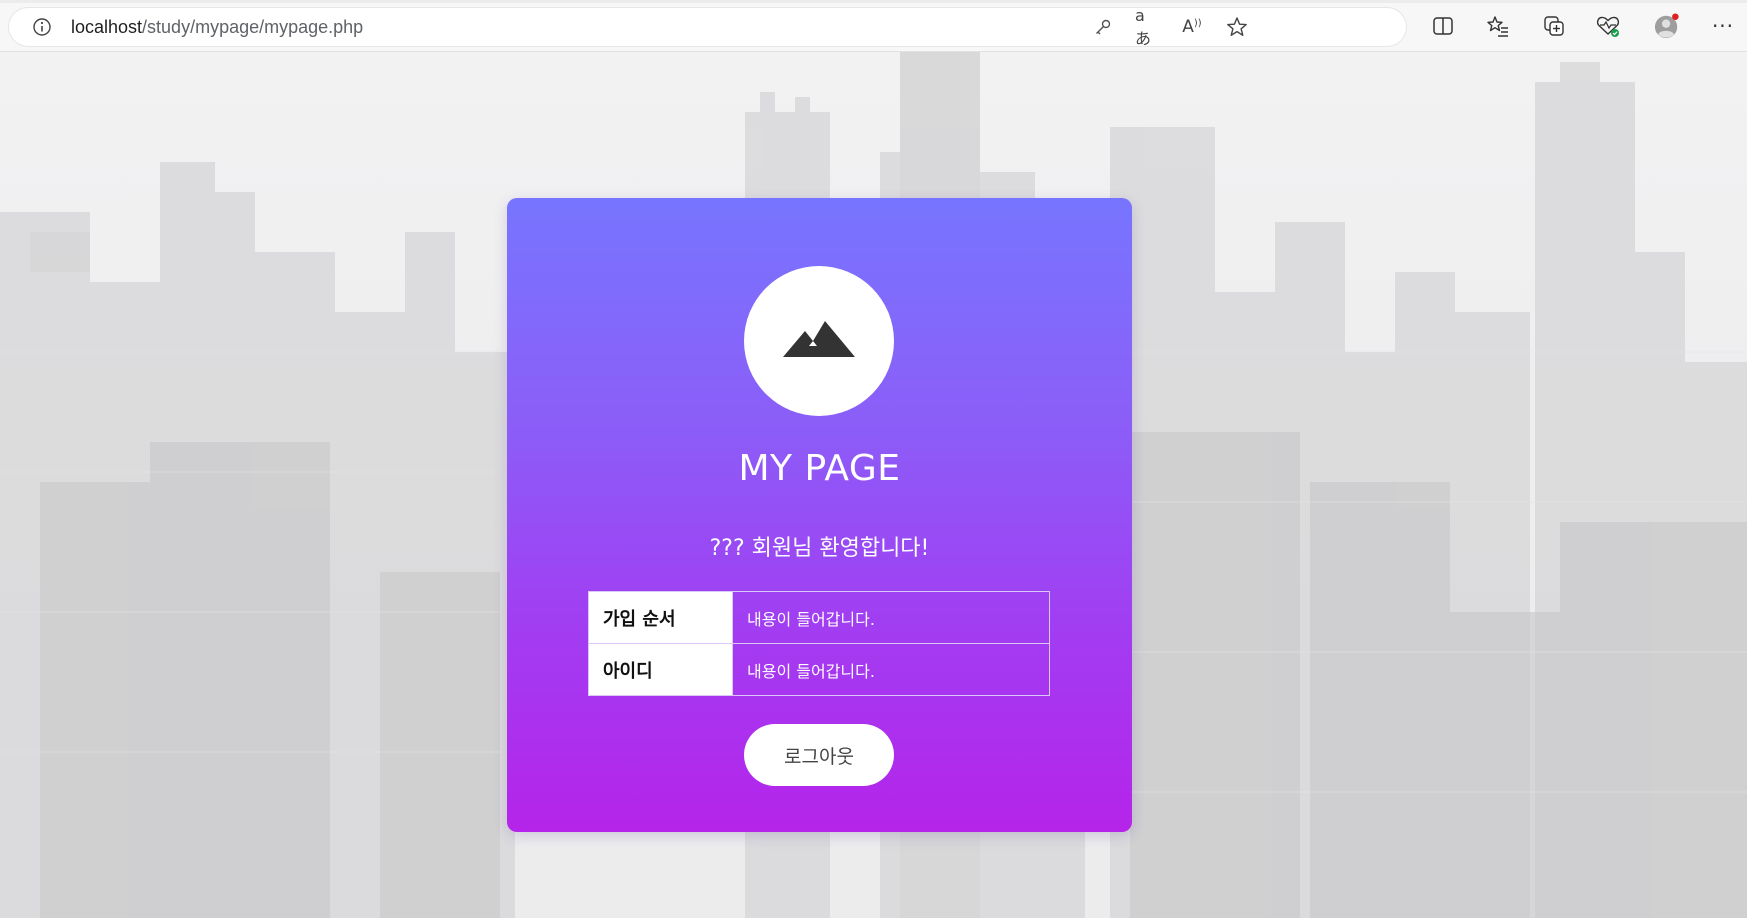 This screenshot has height=918, width=1747. I want to click on table-row: 아이디 내용이 들어갑니다., so click(819, 669).